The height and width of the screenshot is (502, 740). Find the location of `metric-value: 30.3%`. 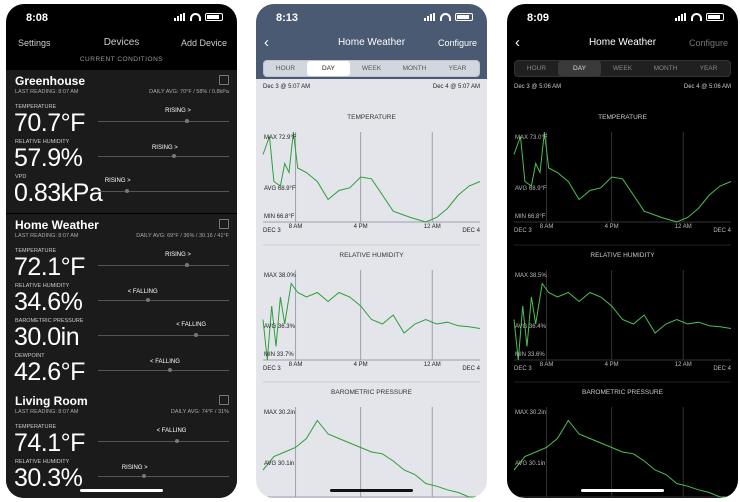

metric-value: 30.3% is located at coordinates (48, 478).